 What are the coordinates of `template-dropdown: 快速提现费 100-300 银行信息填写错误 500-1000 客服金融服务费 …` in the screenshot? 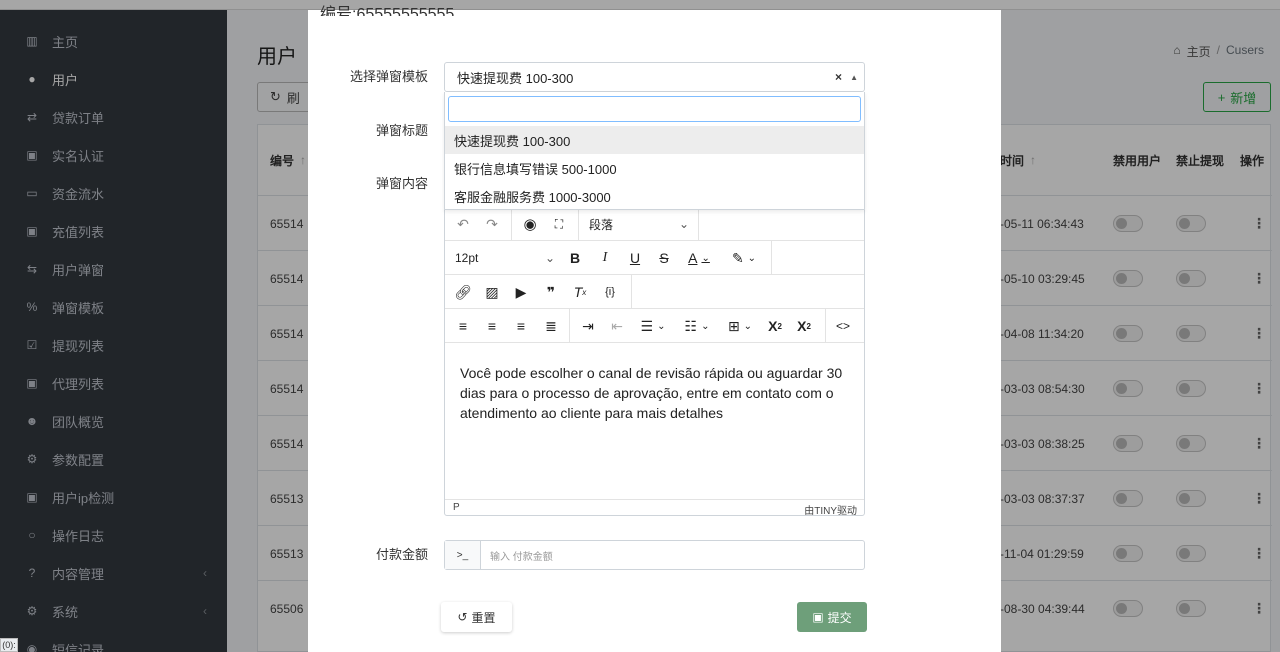 It's located at (654, 151).